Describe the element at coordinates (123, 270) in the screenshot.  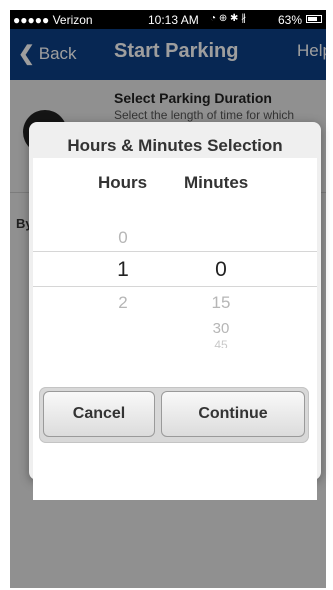
I see `hours-selected-option: 1` at that location.